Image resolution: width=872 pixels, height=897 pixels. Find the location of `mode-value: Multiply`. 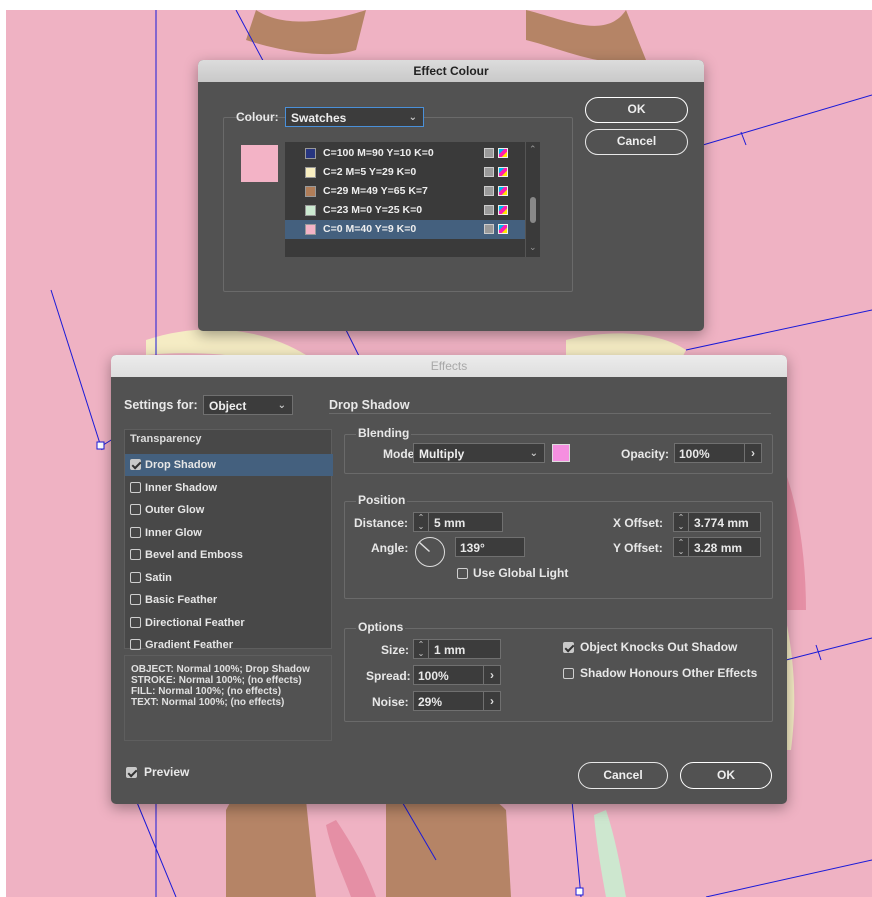

mode-value: Multiply is located at coordinates (442, 454).